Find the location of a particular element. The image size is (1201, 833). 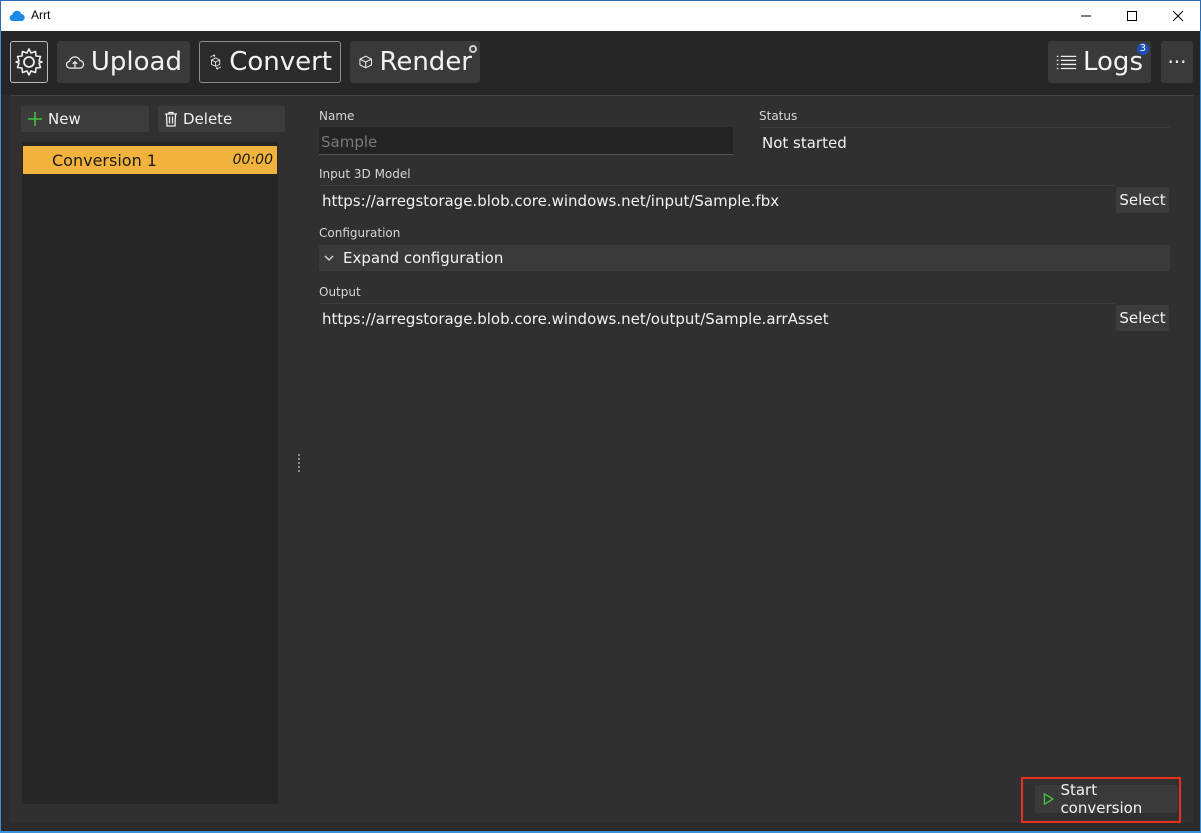

settings-button is located at coordinates (29, 62).